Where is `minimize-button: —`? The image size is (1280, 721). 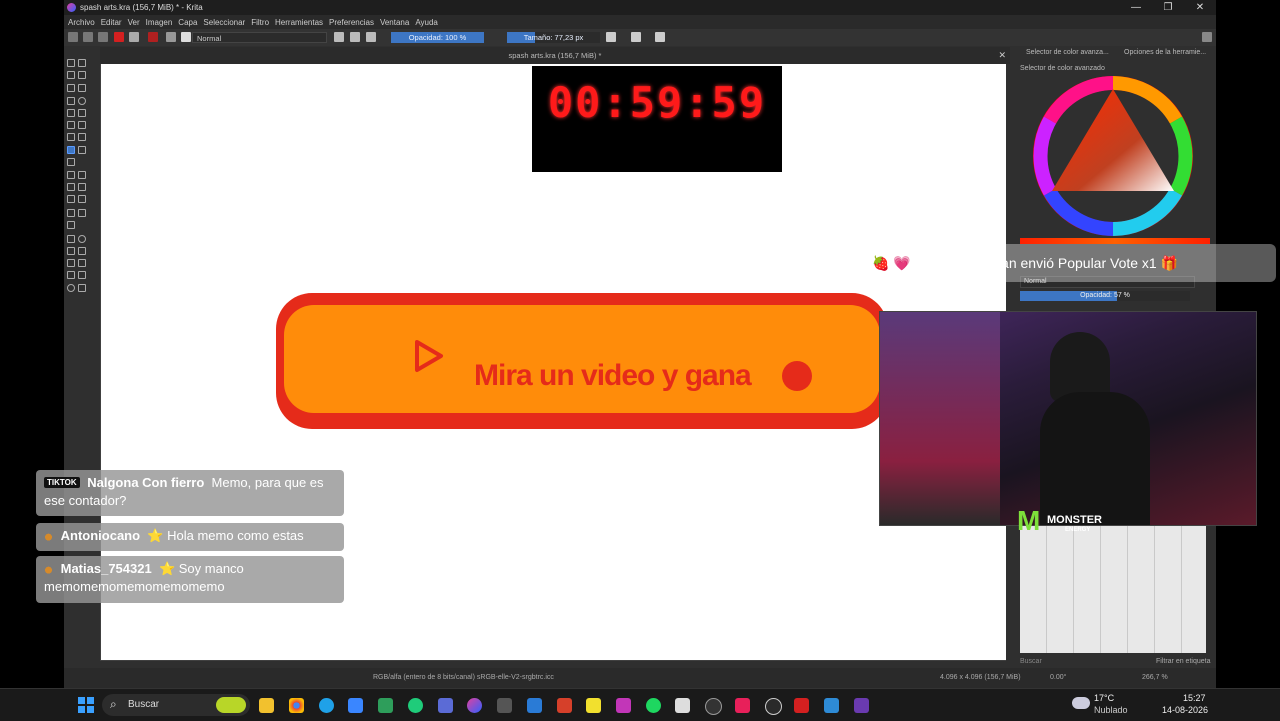 minimize-button: — is located at coordinates (1136, 7).